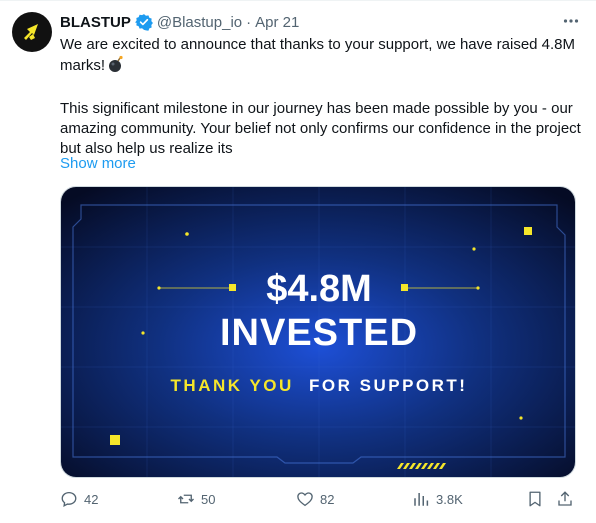 The width and height of the screenshot is (596, 523). I want to click on media-tagline: THANK YOU FOR SUPPORT!, so click(319, 385).